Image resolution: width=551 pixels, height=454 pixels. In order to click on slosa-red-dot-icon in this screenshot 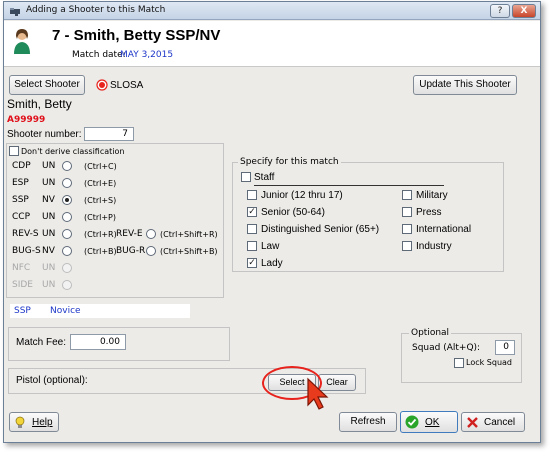, I will do `click(102, 85)`.